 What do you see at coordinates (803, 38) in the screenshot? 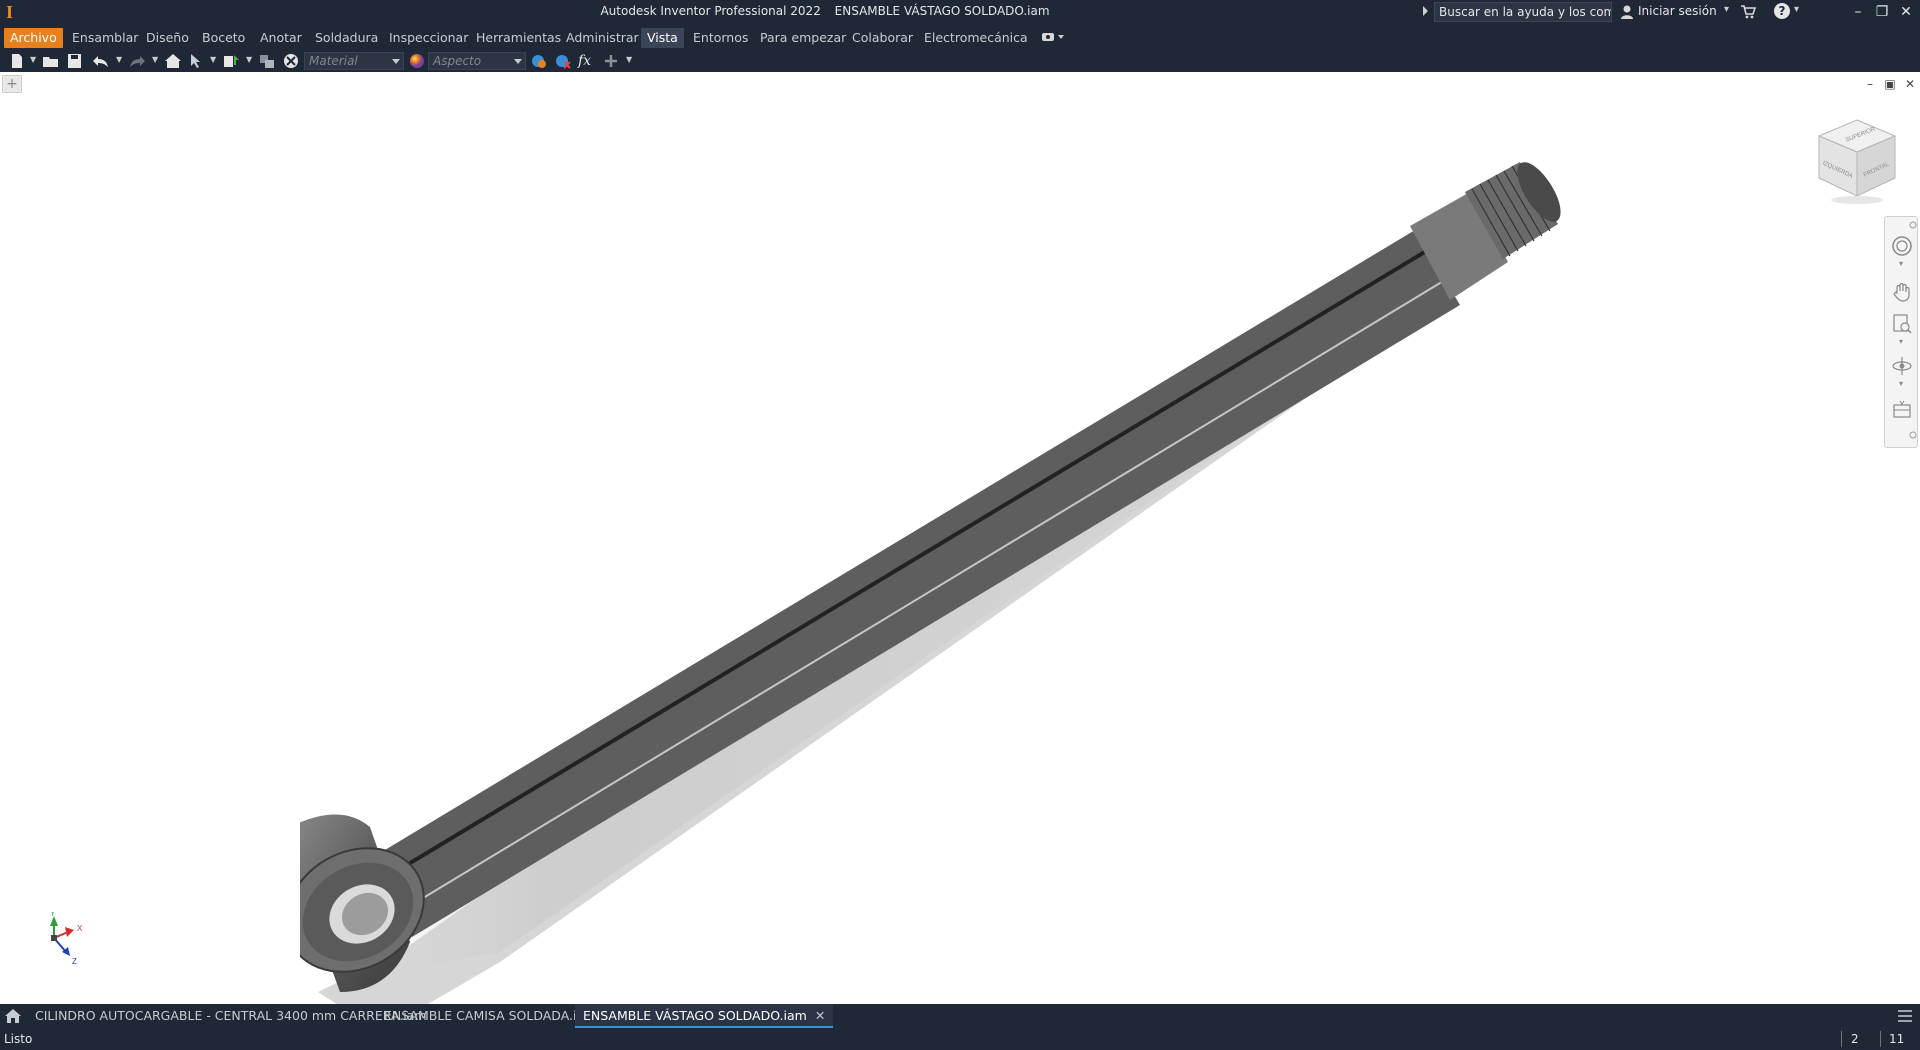
I see `tab-para-empezar: Para empezar` at bounding box center [803, 38].